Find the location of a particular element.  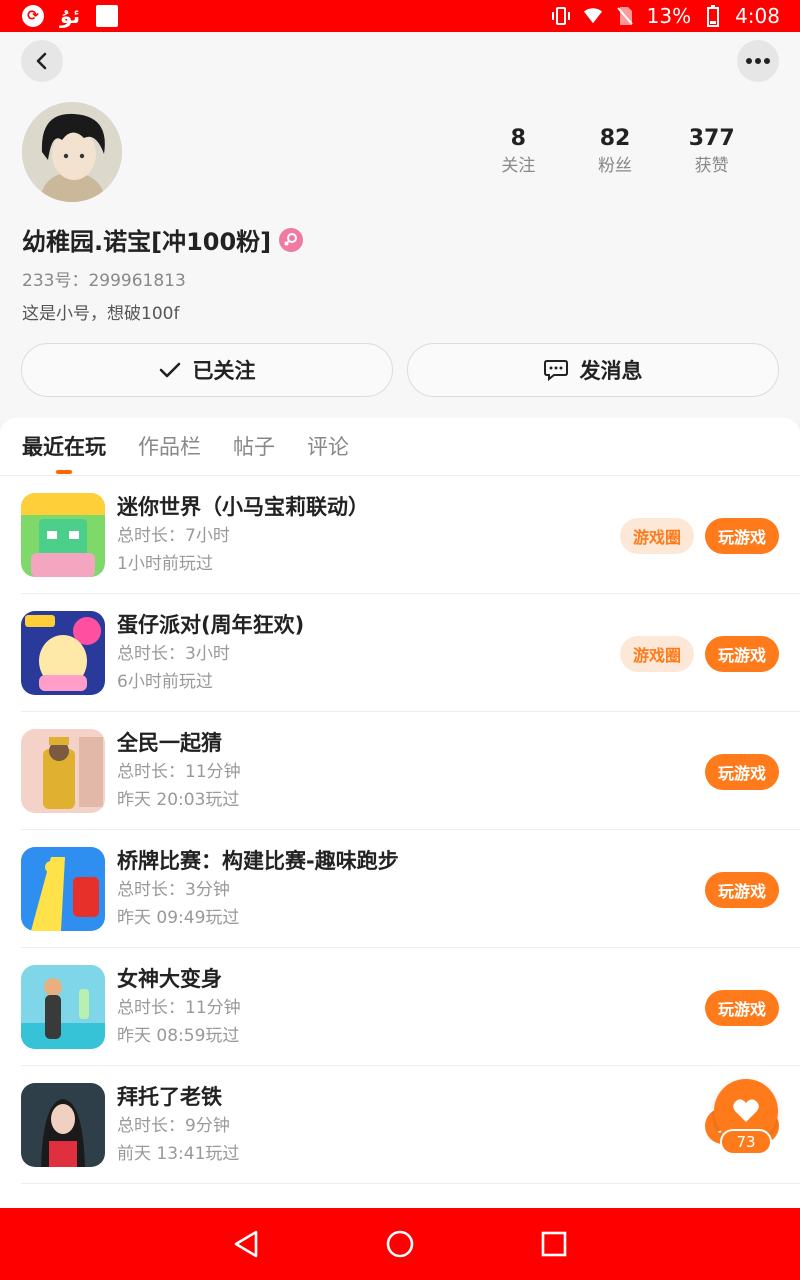

tab-recent-play: 最近在玩 is located at coordinates (64, 447).